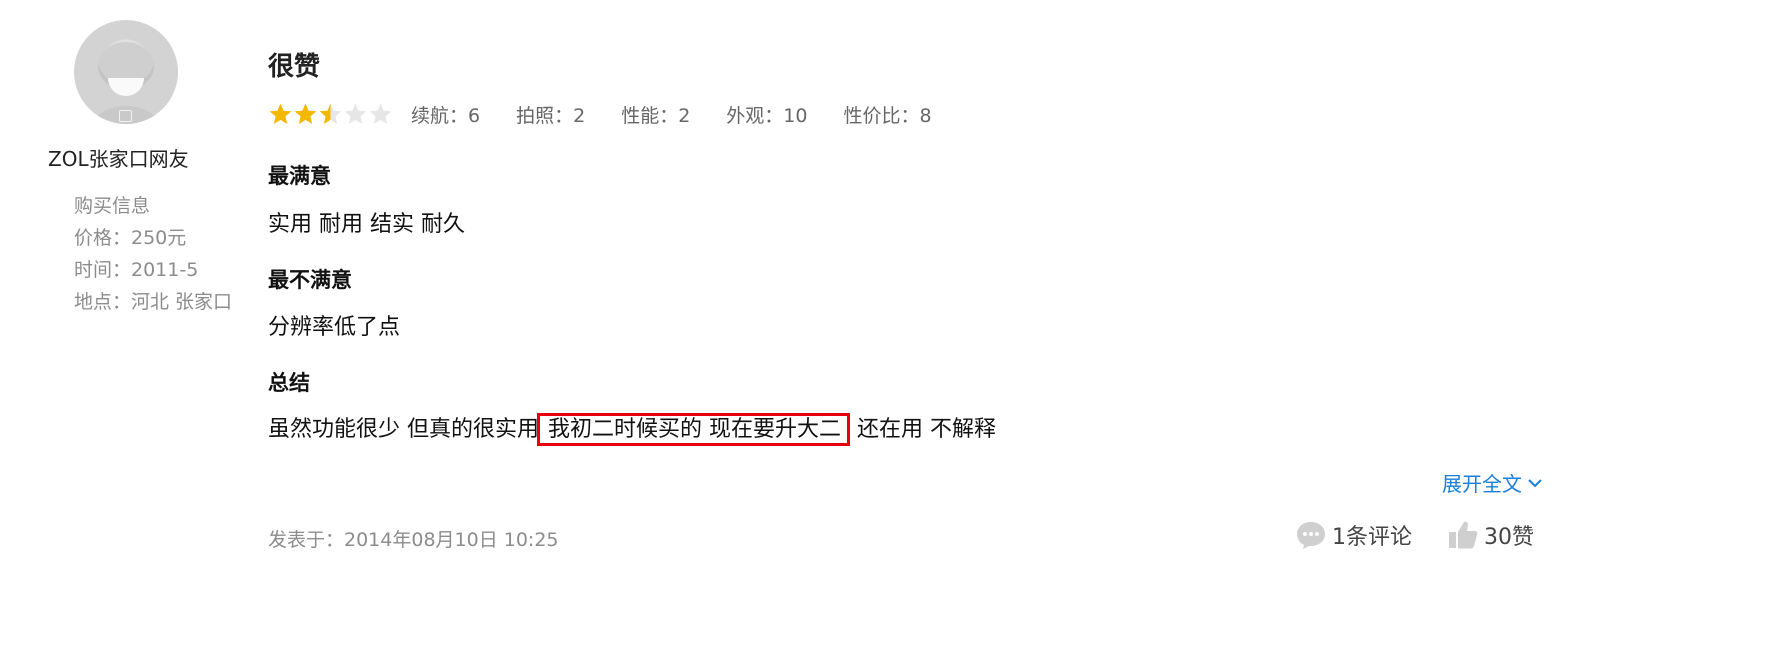 This screenshot has width=1786, height=648. Describe the element at coordinates (125, 116) in the screenshot. I see `avatar-badge-icon` at that location.